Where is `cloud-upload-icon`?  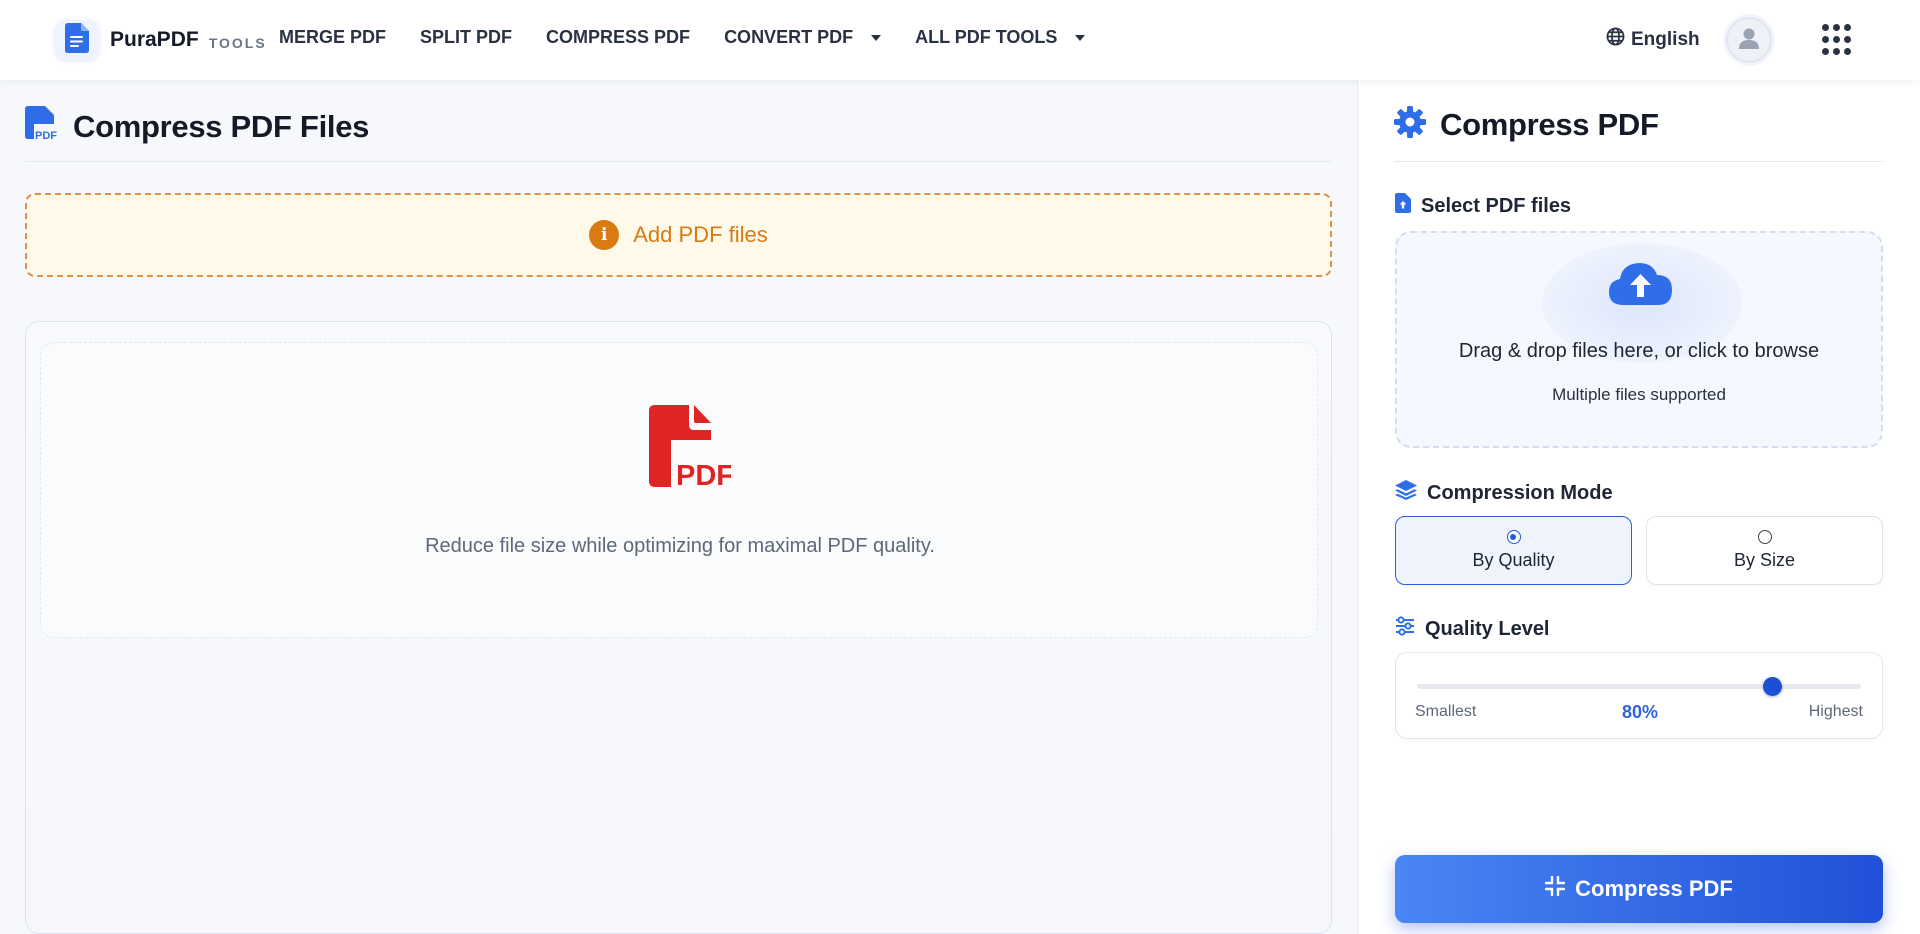 cloud-upload-icon is located at coordinates (1641, 285).